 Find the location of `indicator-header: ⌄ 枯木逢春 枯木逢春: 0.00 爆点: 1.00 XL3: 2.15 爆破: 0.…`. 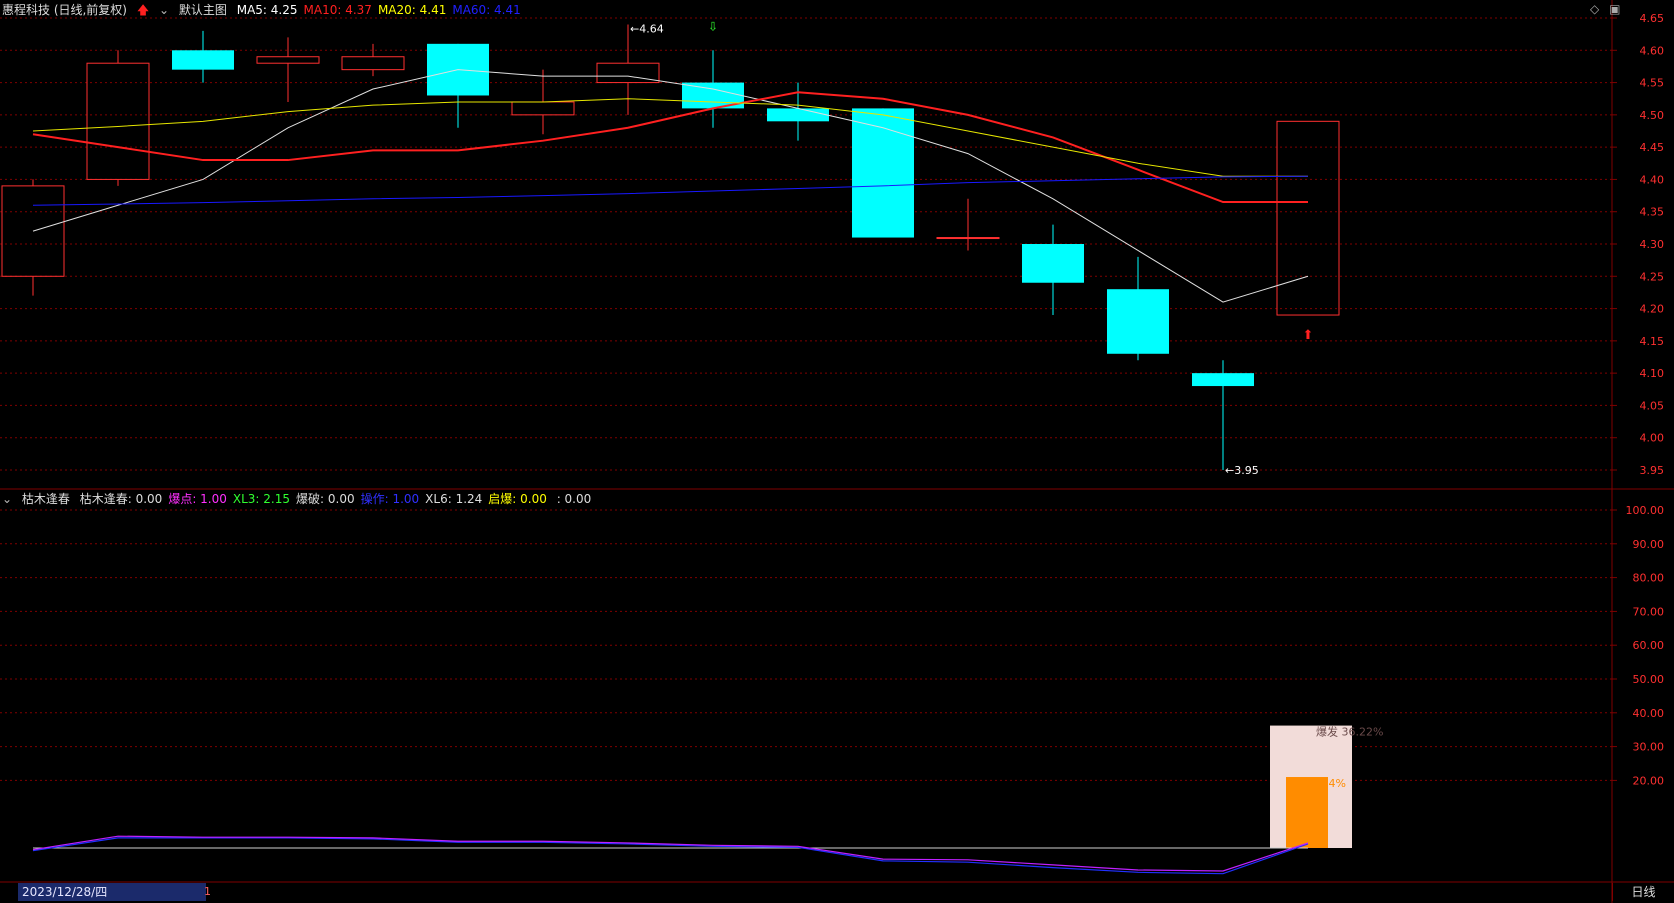

indicator-header: ⌄ 枯木逢春 枯木逢春: 0.00 爆点: 1.00 XL3: 2.15 爆破: 0.… is located at coordinates (302, 499).